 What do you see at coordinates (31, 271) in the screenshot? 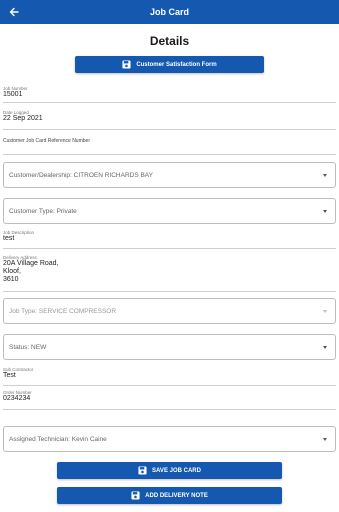
I see `delivery-address-value: 20A Village Road, Kloof, 3610` at bounding box center [31, 271].